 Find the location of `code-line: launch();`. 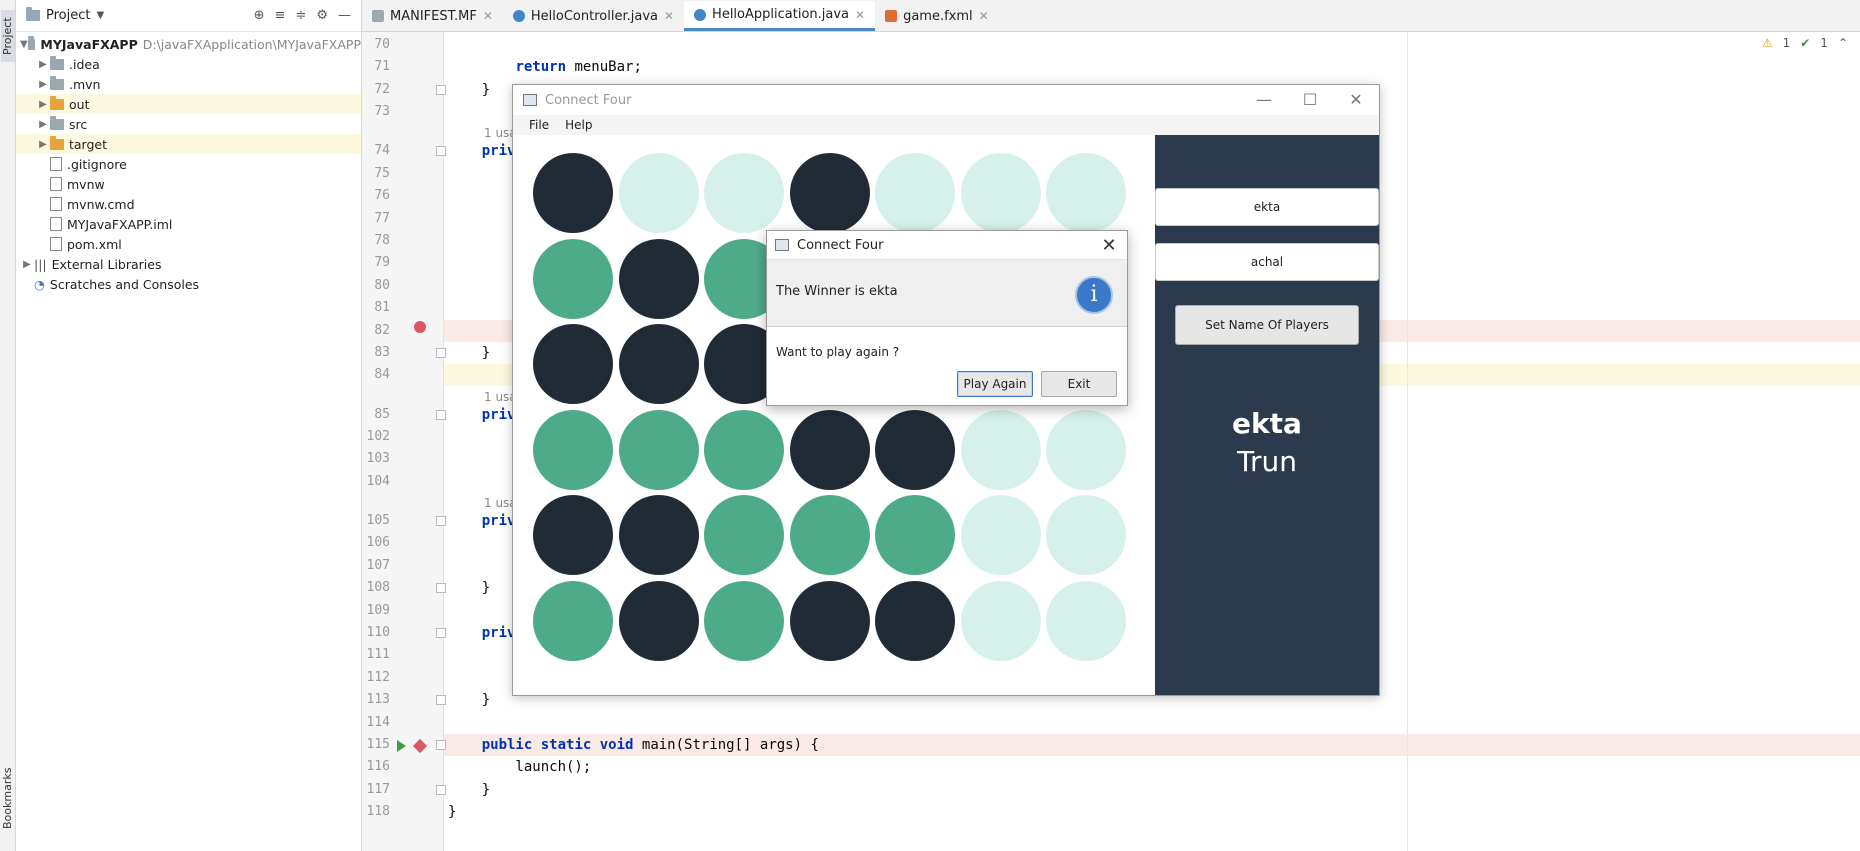

code-line: launch(); is located at coordinates (1152, 767).